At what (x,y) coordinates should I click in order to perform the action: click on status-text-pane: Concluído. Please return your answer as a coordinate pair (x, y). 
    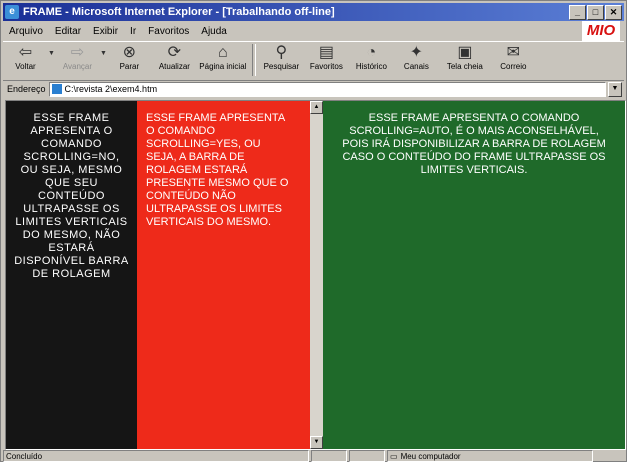
    Looking at the image, I should click on (156, 456).